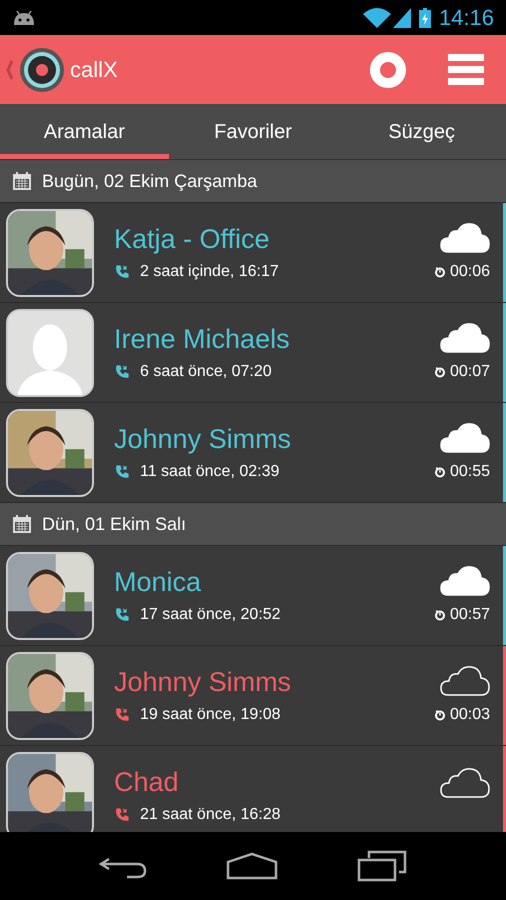 Image resolution: width=506 pixels, height=900 pixels. I want to click on android-icon, so click(24, 18).